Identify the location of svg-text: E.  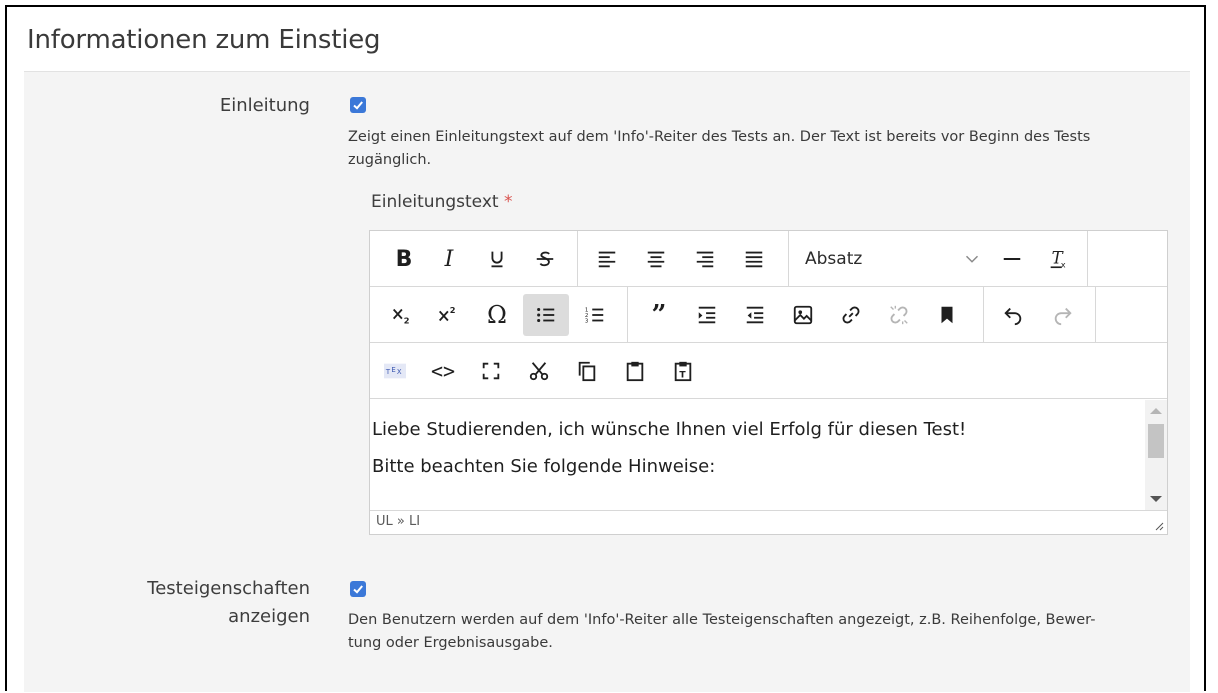
(393, 370).